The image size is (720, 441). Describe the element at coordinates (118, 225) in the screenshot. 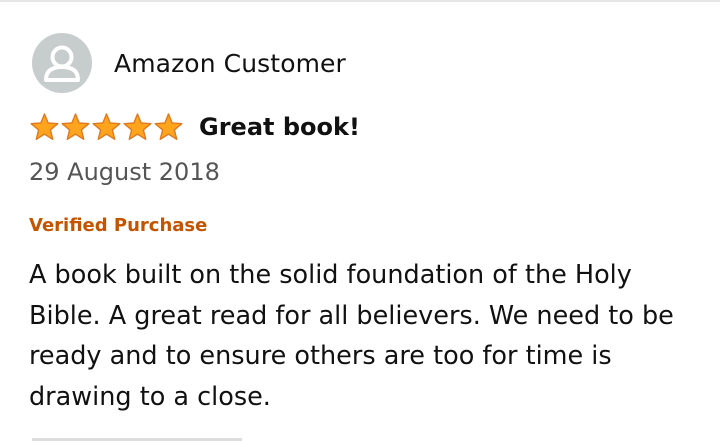

I see `verified-purchase-badge: Verified Purchase` at that location.